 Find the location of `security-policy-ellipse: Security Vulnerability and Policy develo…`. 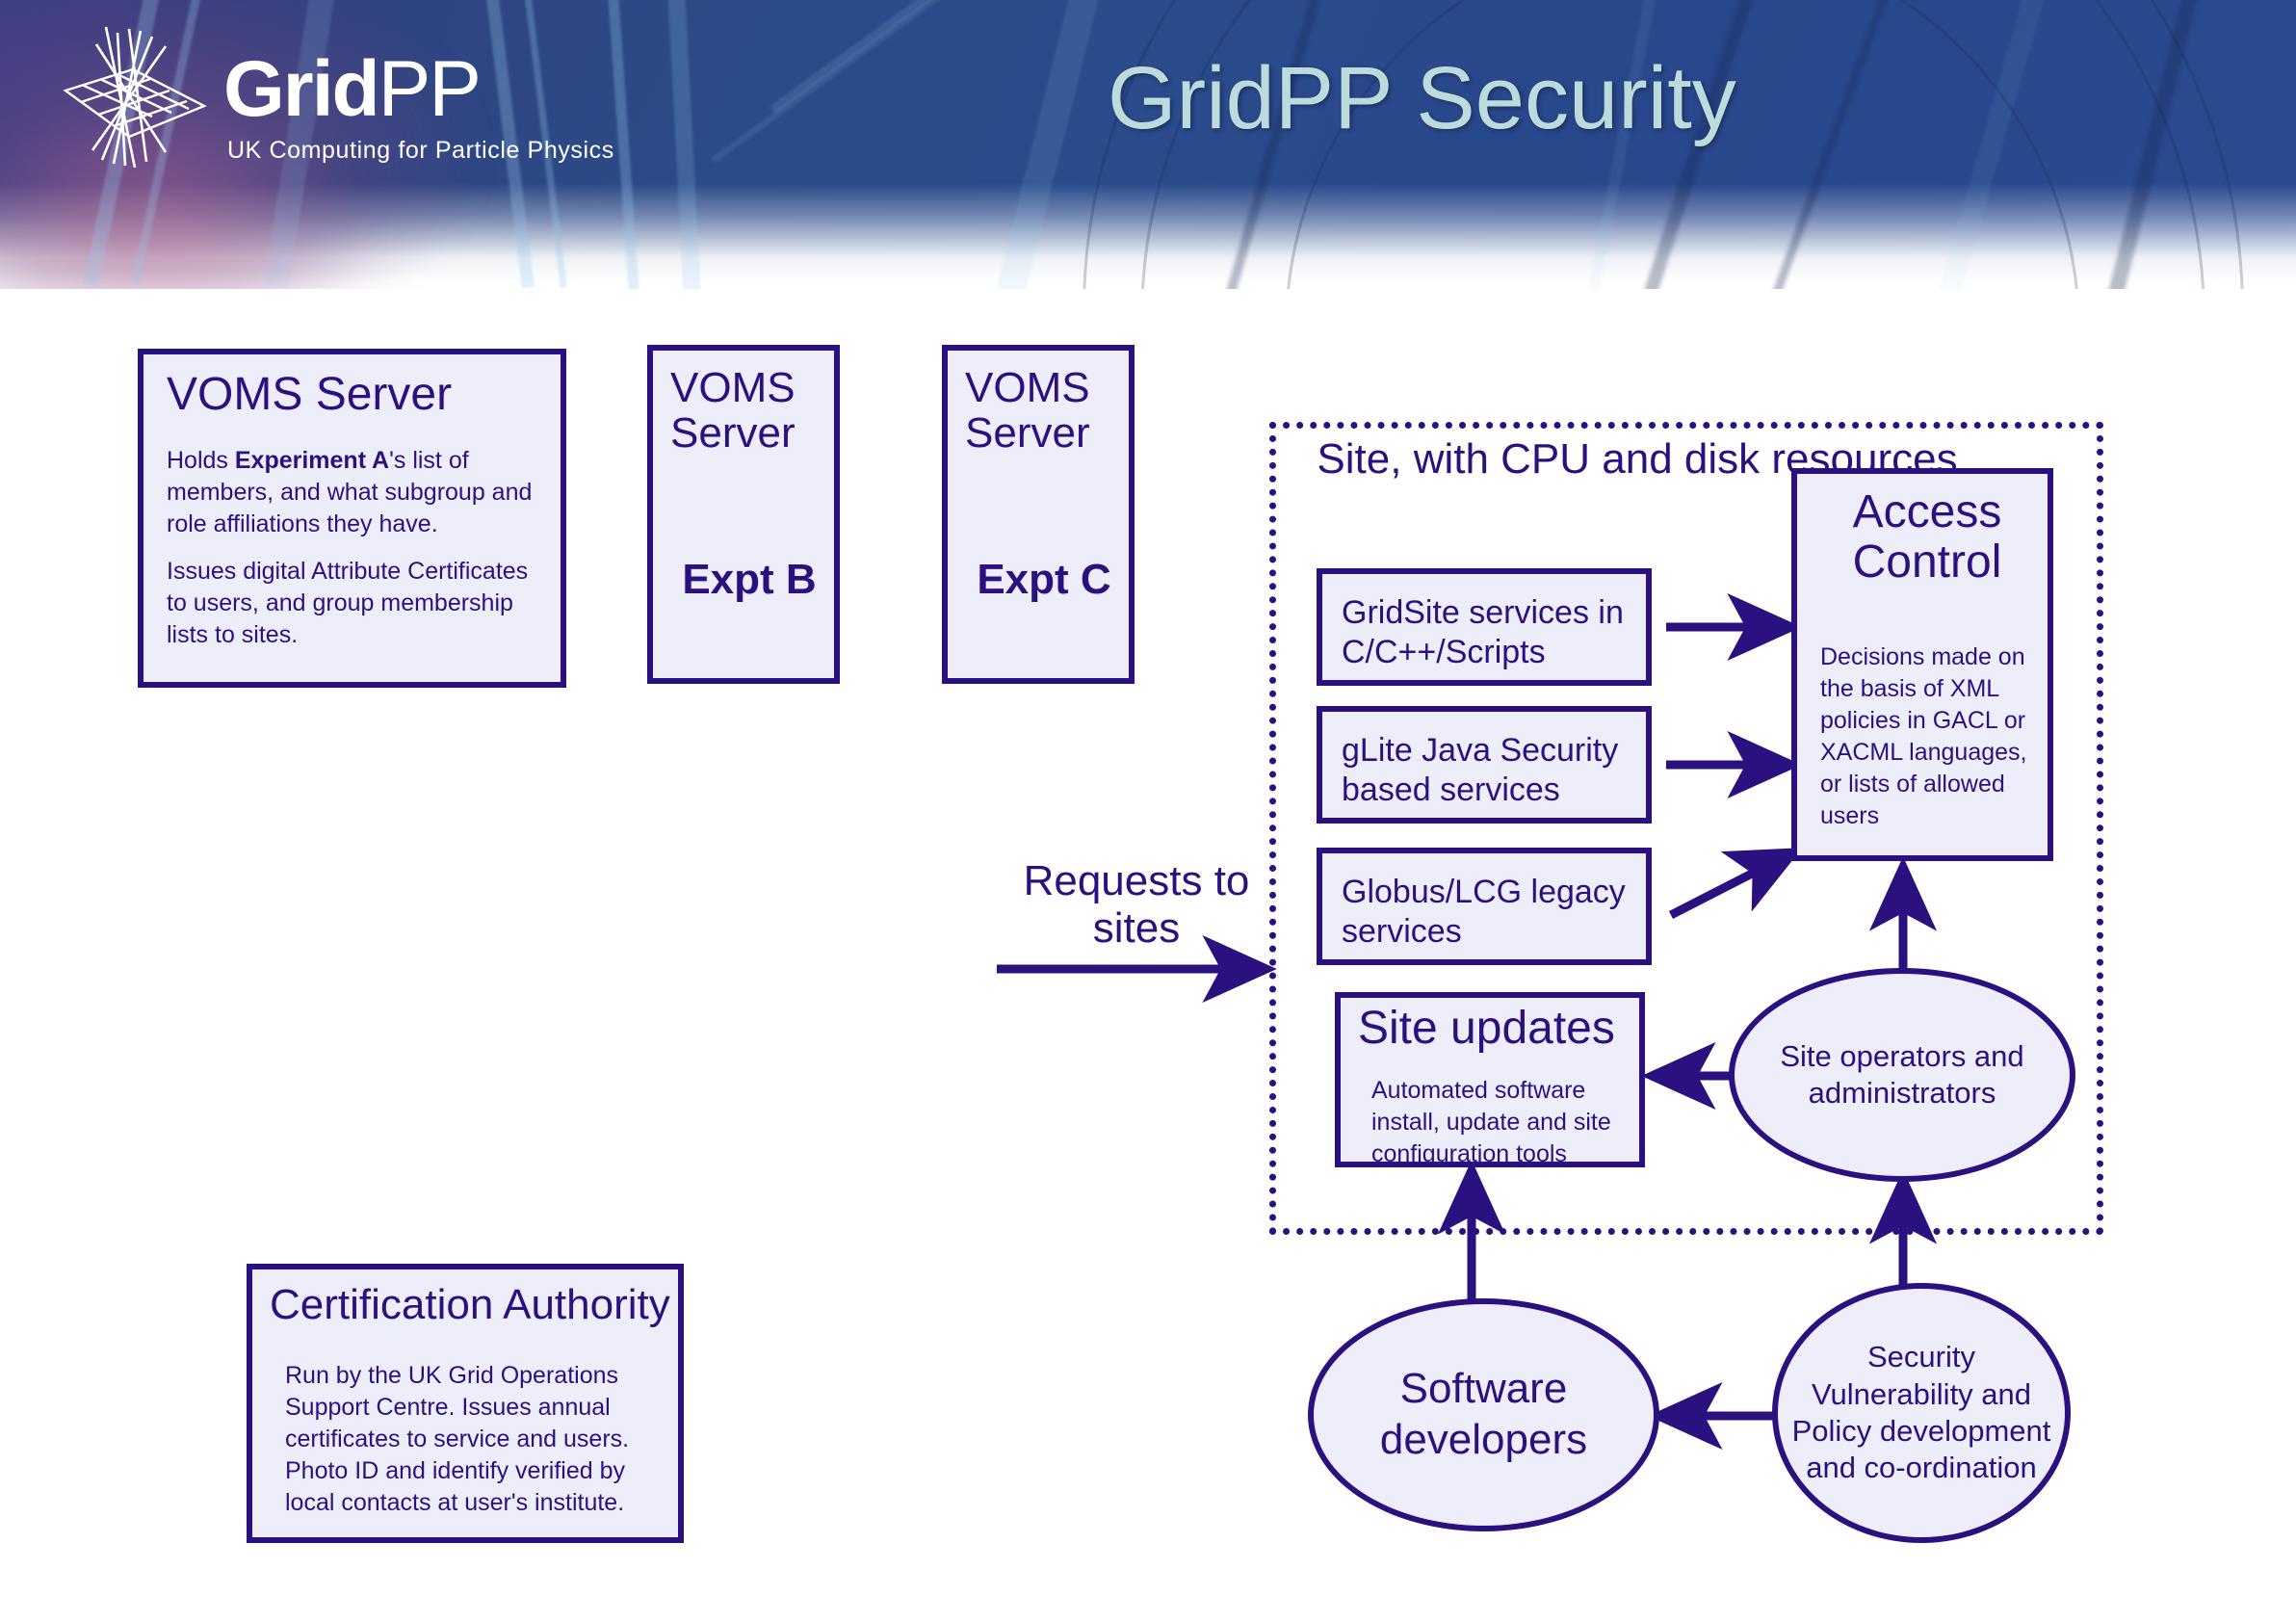

security-policy-ellipse: Security Vulnerability and Policy develo… is located at coordinates (1921, 1413).